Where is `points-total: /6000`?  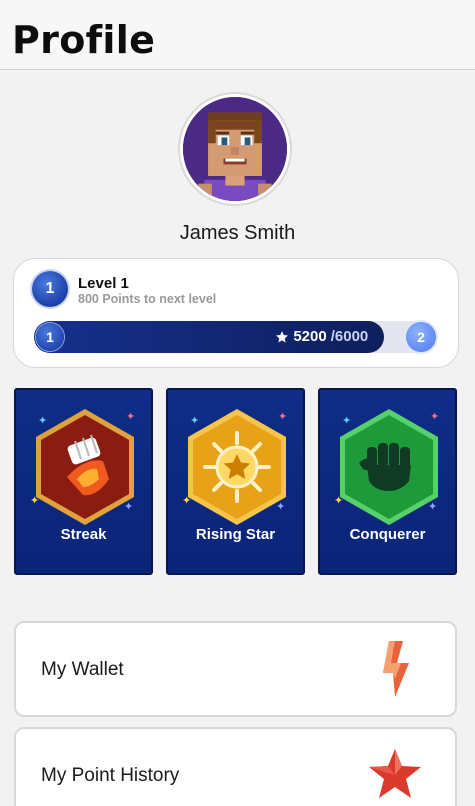 points-total: /6000 is located at coordinates (349, 336).